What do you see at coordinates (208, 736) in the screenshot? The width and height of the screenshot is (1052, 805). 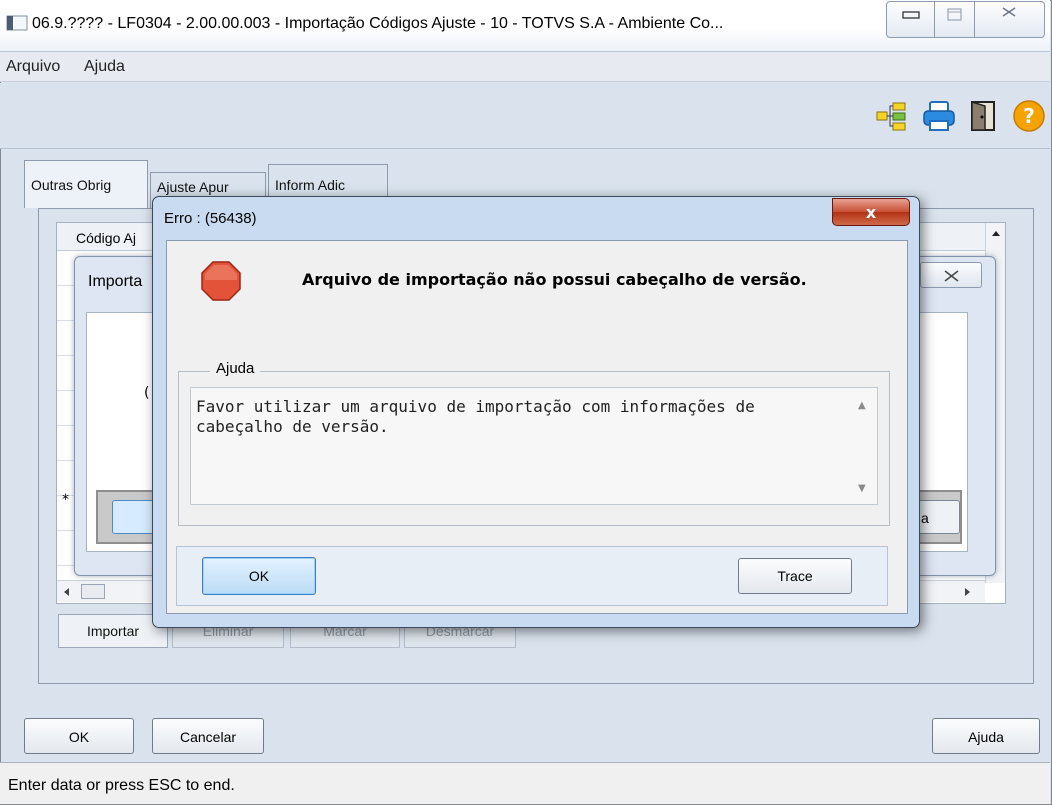 I see `cancel-button: Cancelar` at bounding box center [208, 736].